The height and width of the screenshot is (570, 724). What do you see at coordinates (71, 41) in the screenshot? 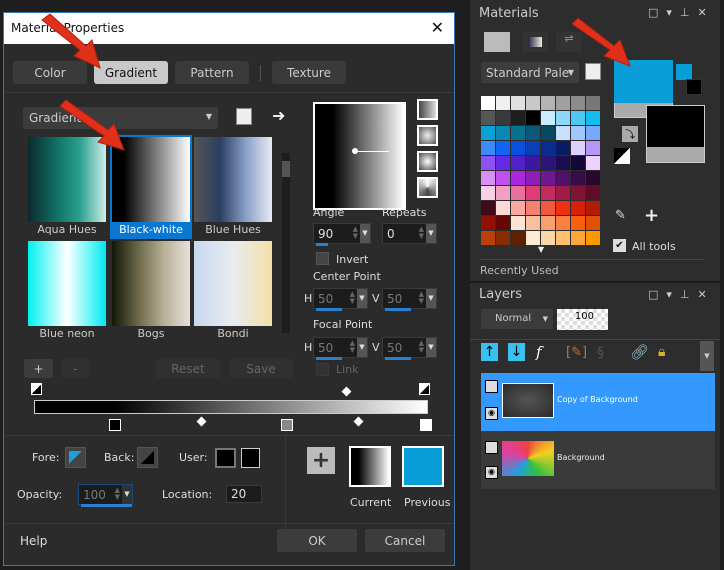
I see `arrow-annotation-gradient-tab` at bounding box center [71, 41].